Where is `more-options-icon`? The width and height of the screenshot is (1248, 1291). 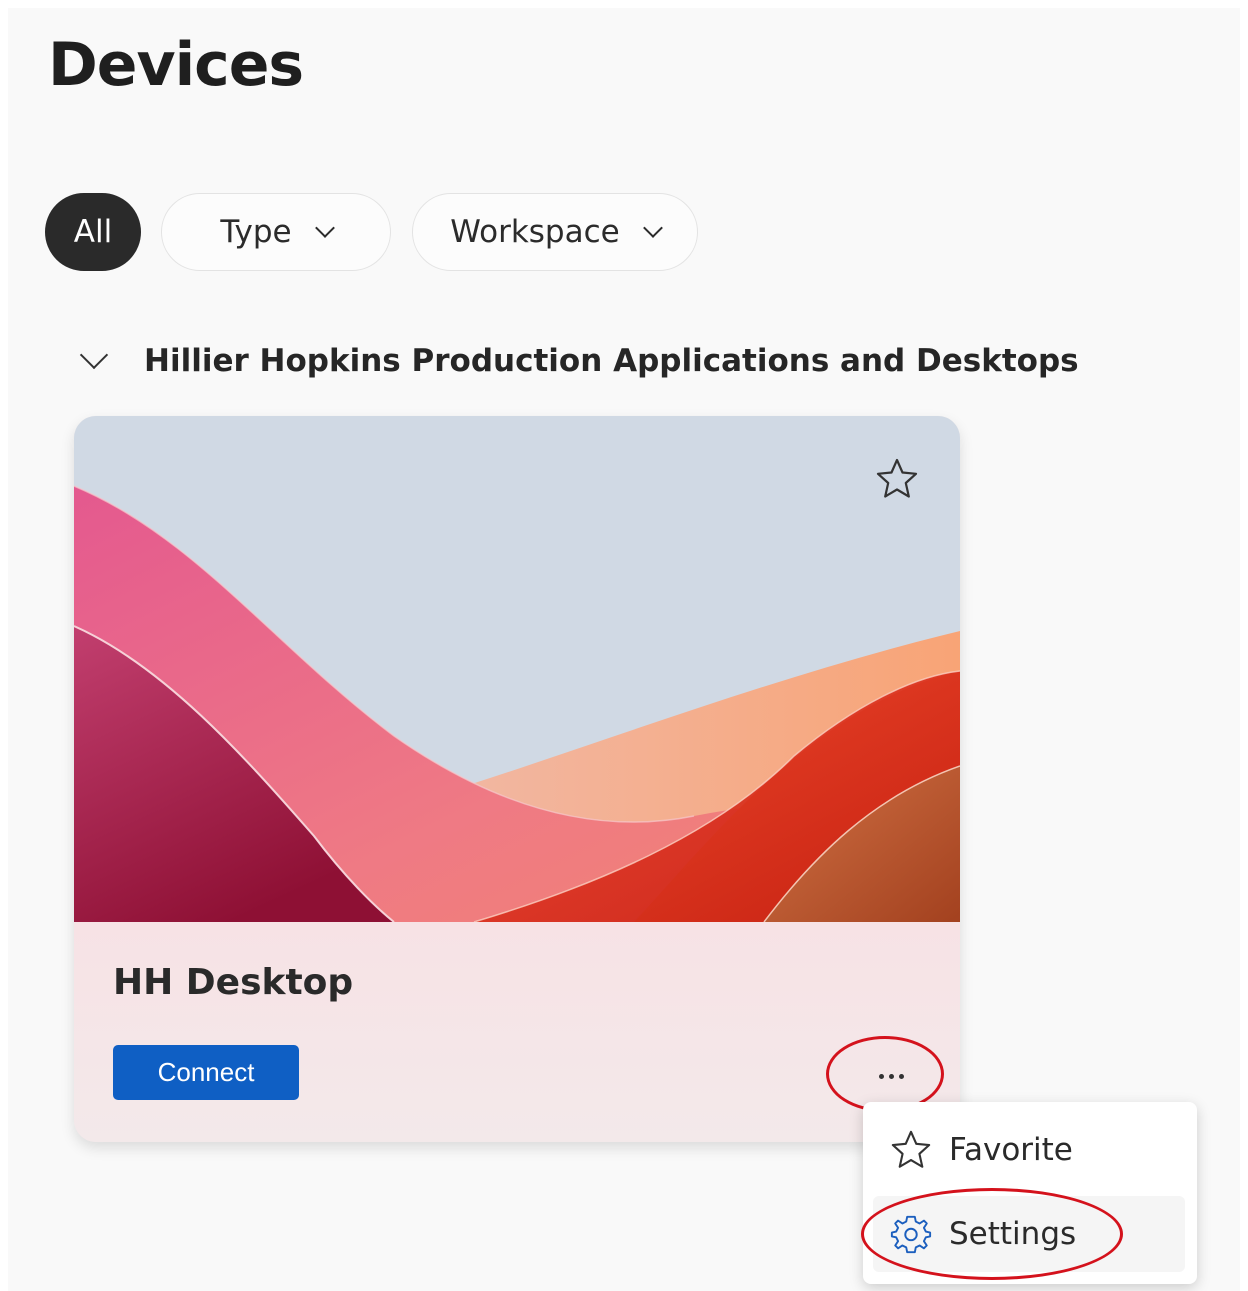 more-options-icon is located at coordinates (881, 1076).